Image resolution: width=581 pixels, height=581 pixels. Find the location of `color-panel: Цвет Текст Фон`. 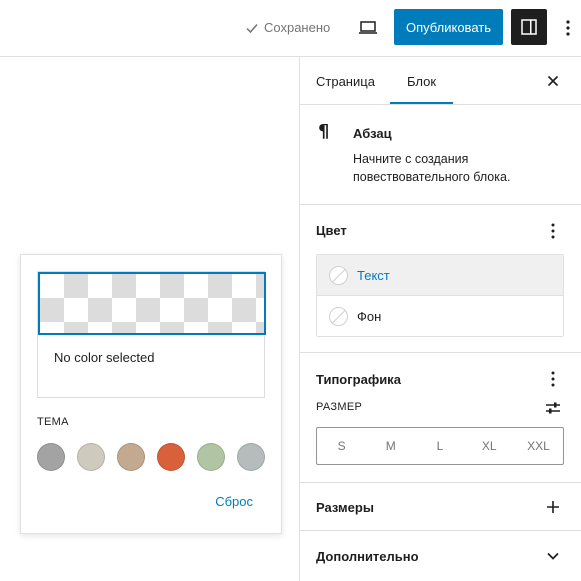

color-panel: Цвет Текст Фон is located at coordinates (440, 279).